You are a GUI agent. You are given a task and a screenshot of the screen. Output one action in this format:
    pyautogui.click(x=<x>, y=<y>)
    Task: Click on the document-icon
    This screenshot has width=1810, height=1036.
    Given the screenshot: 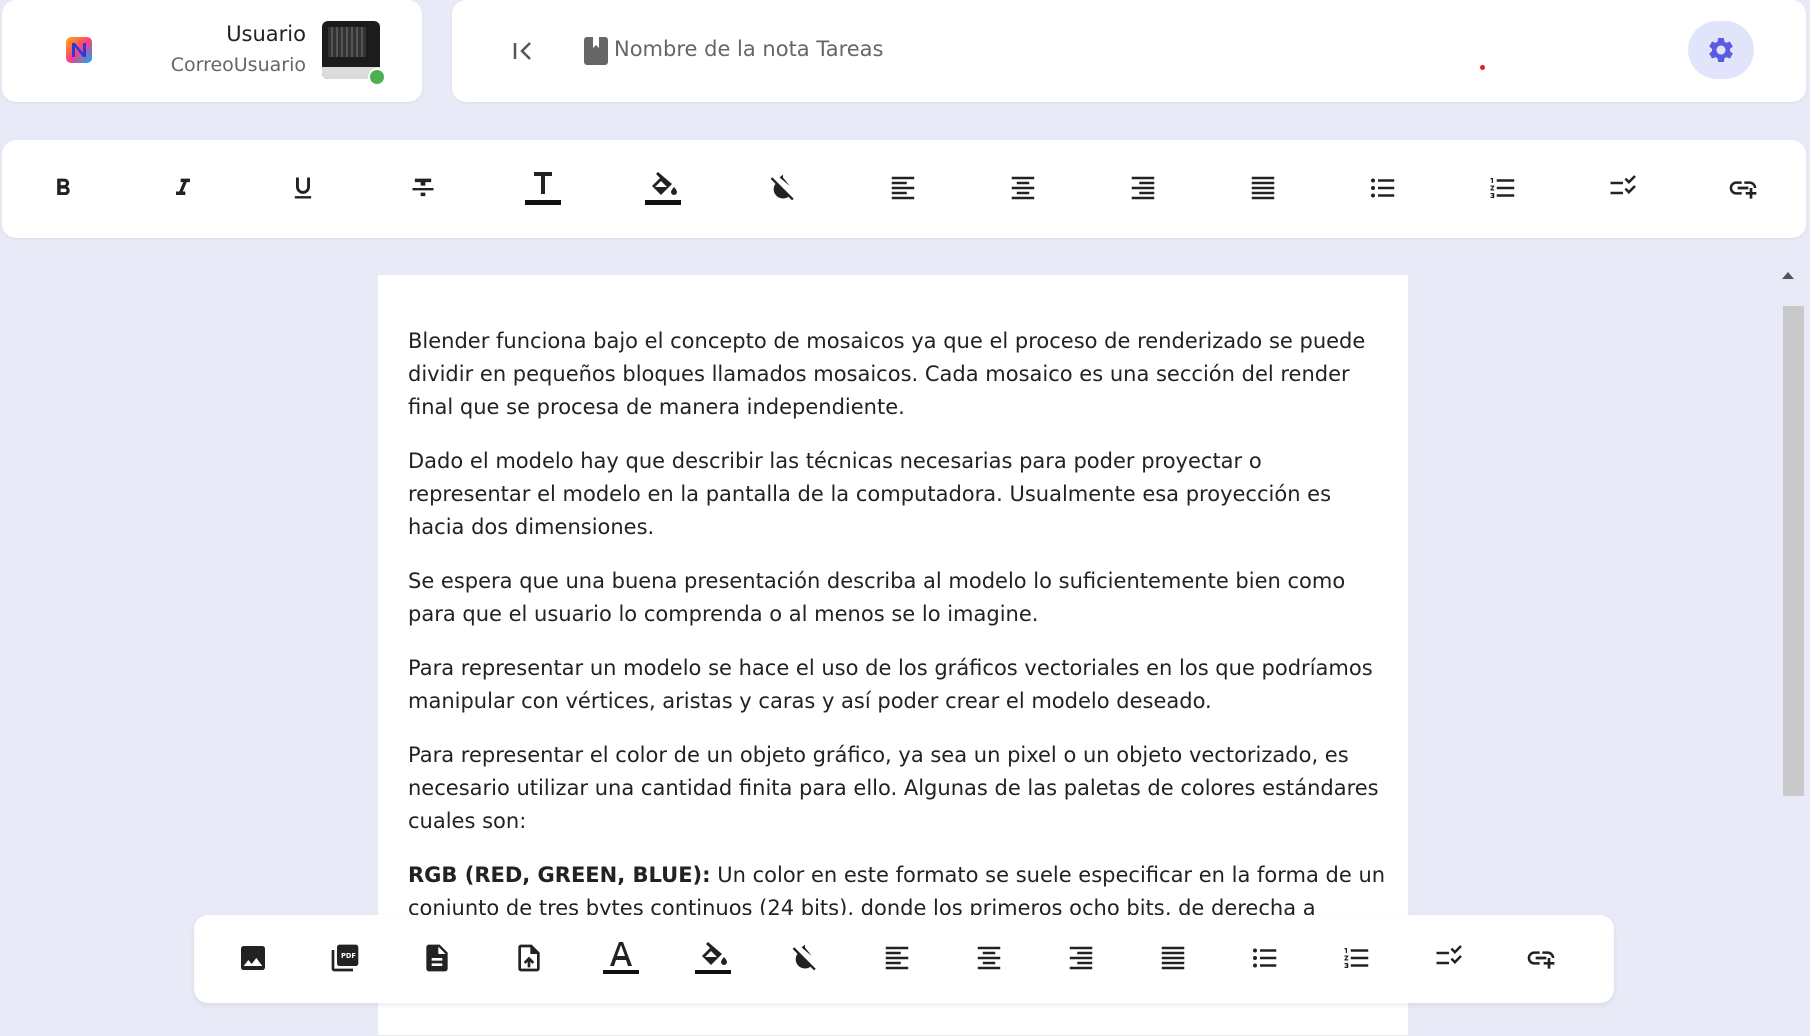 What is the action you would take?
    pyautogui.click(x=437, y=958)
    